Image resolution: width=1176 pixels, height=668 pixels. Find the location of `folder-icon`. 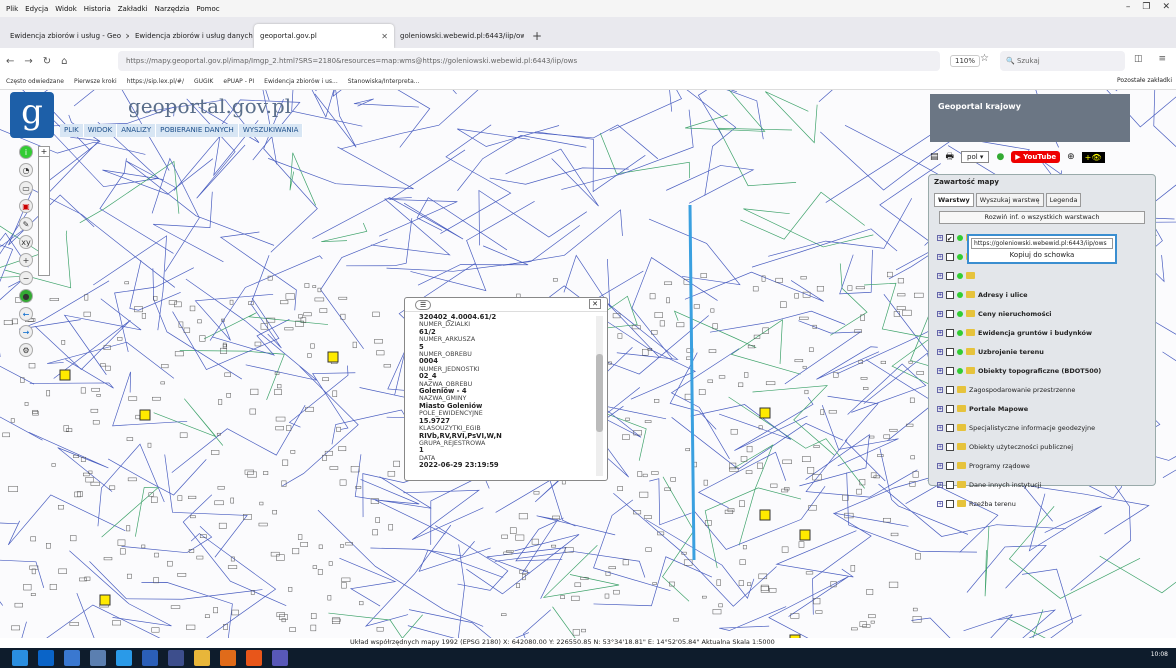

folder-icon is located at coordinates (202, 658).